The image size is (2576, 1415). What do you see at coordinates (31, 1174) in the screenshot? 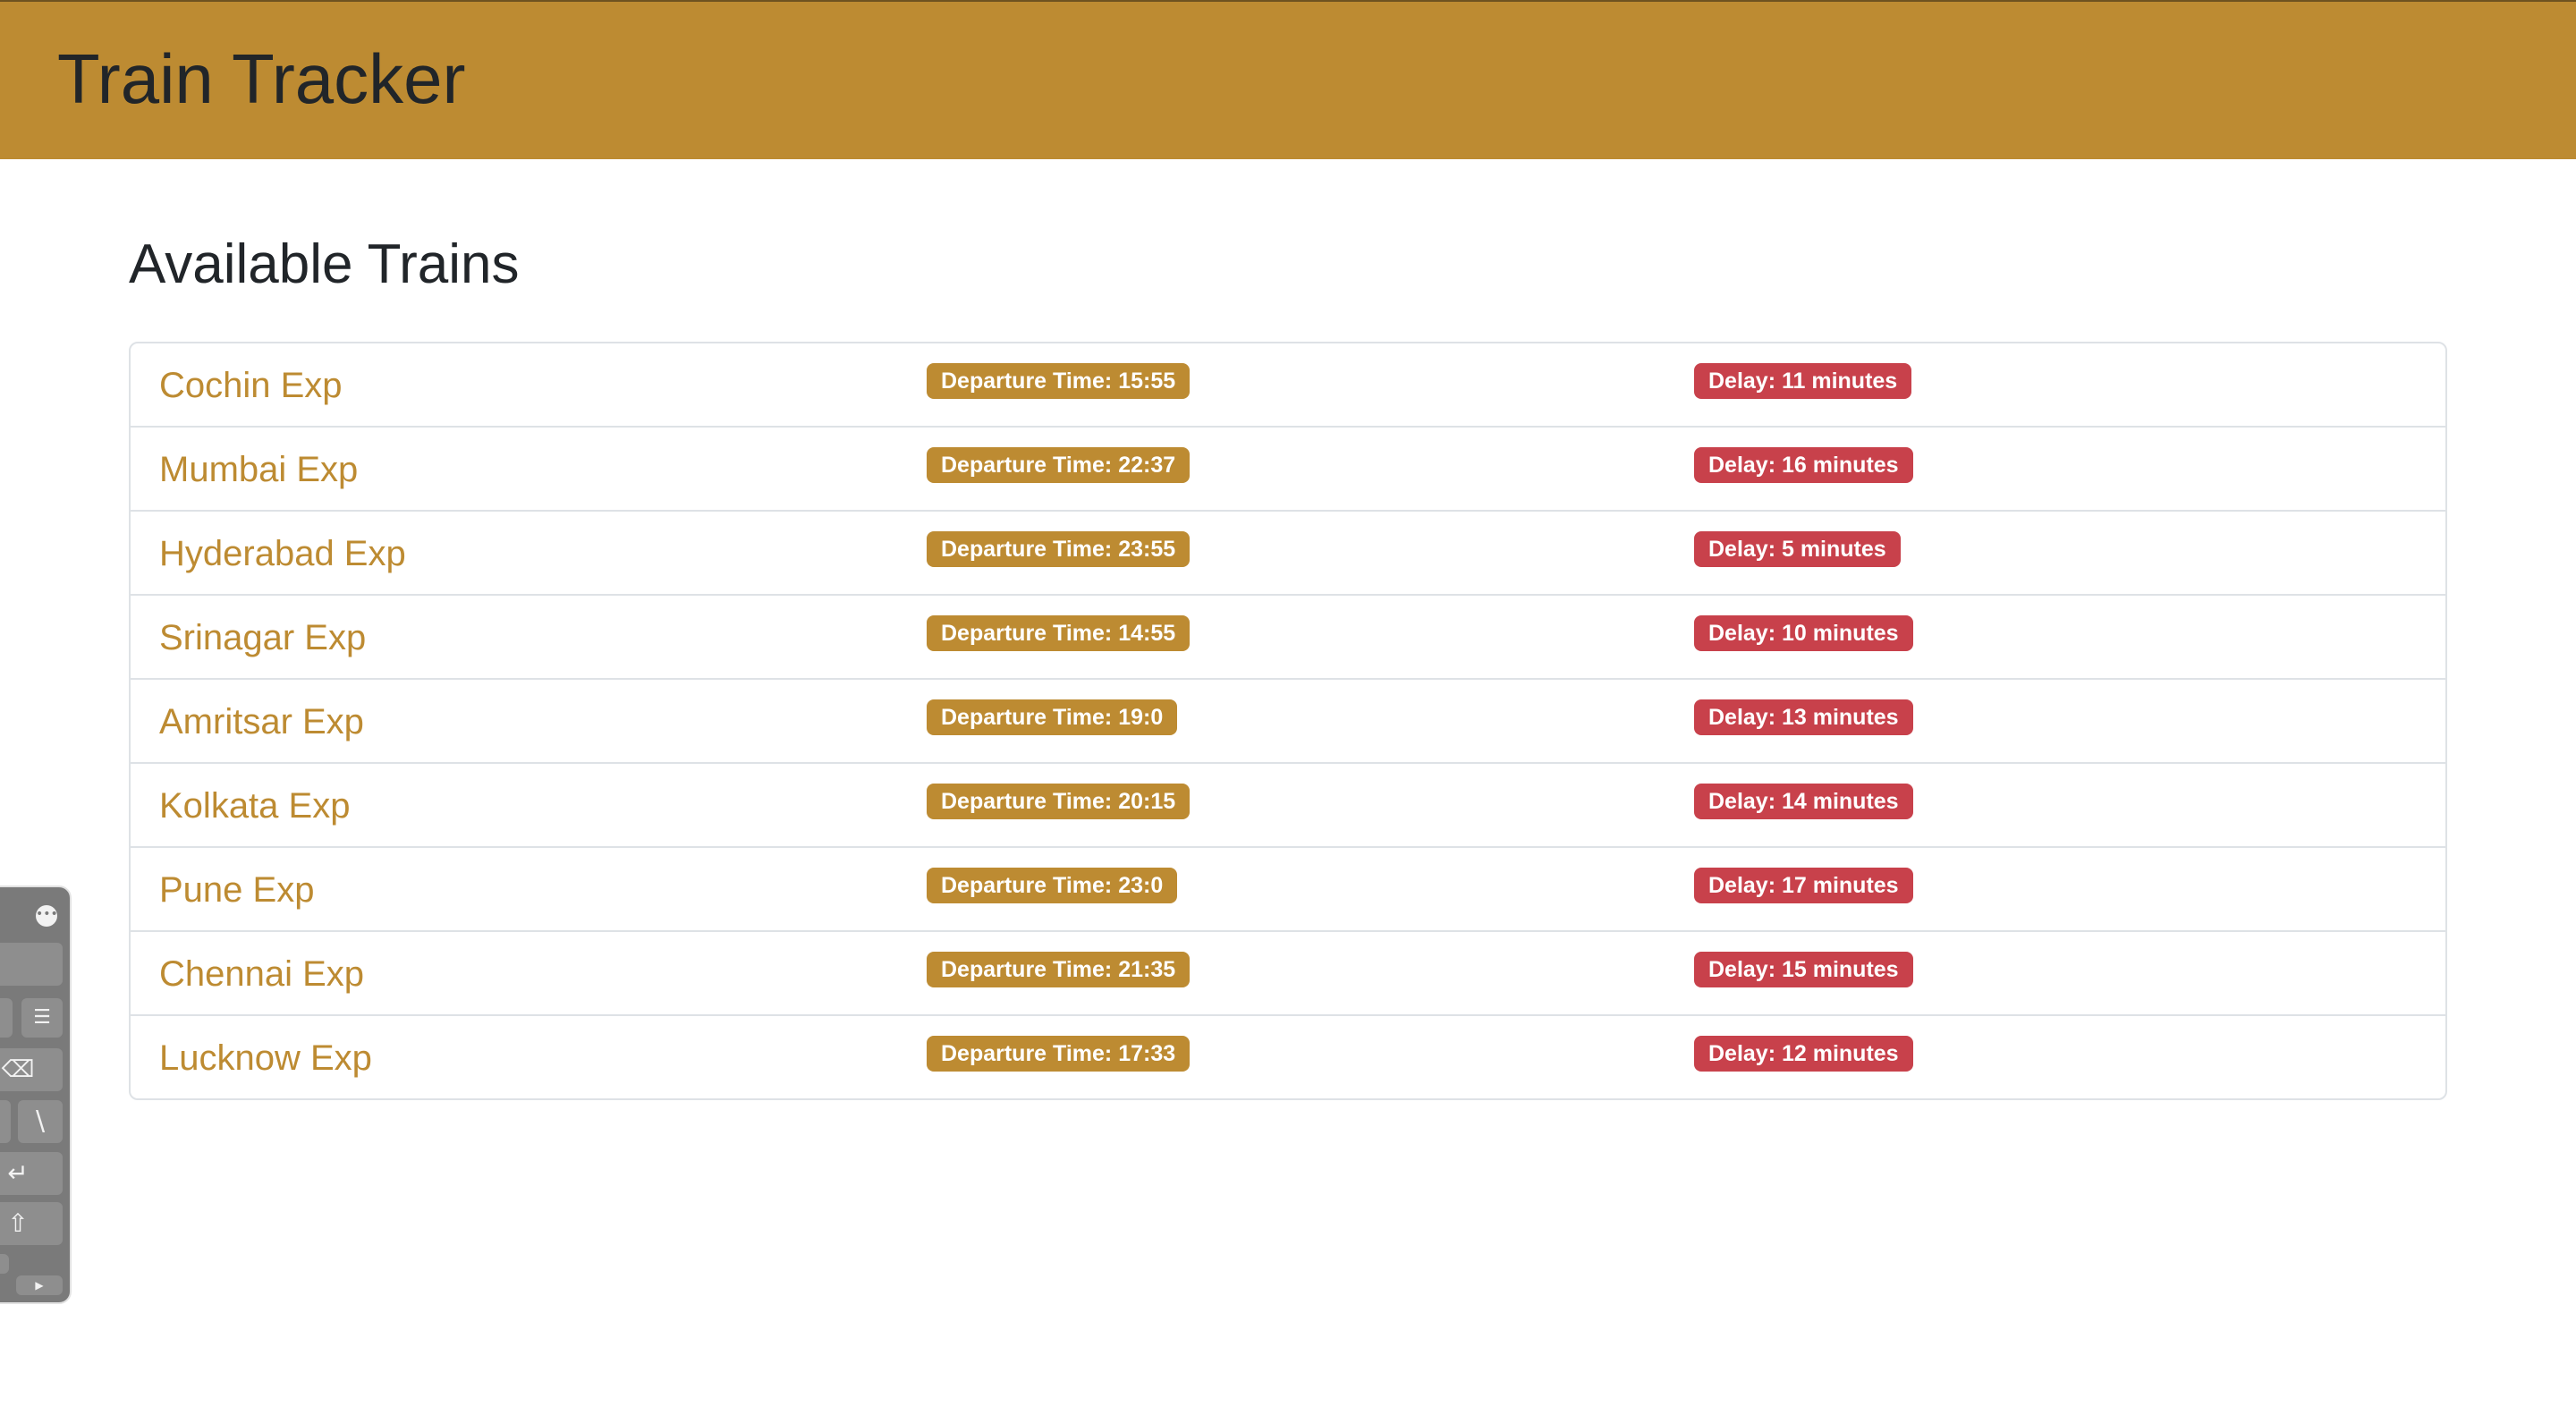
I see `return-icon: ↵` at bounding box center [31, 1174].